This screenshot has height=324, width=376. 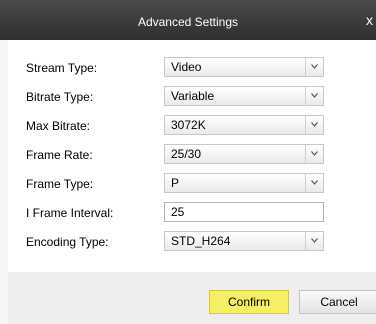 I want to click on max-bitrate-value: 3072K, so click(x=188, y=125).